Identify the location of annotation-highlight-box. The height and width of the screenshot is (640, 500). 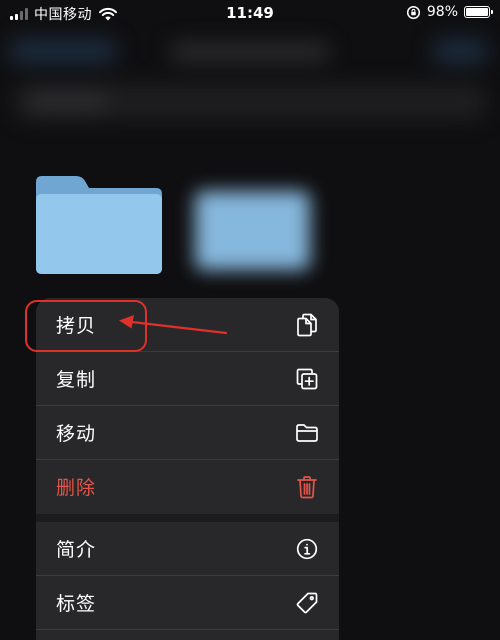
(86, 326).